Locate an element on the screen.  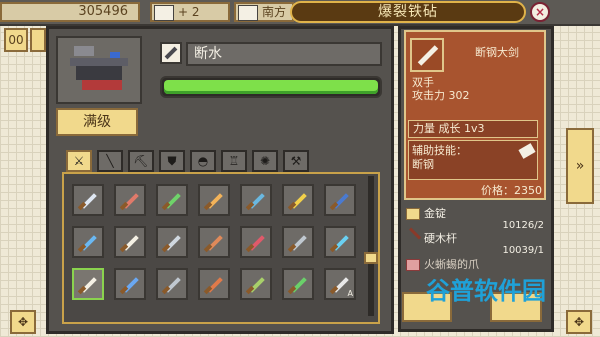
tab-ring: ✺ is located at coordinates (265, 161).